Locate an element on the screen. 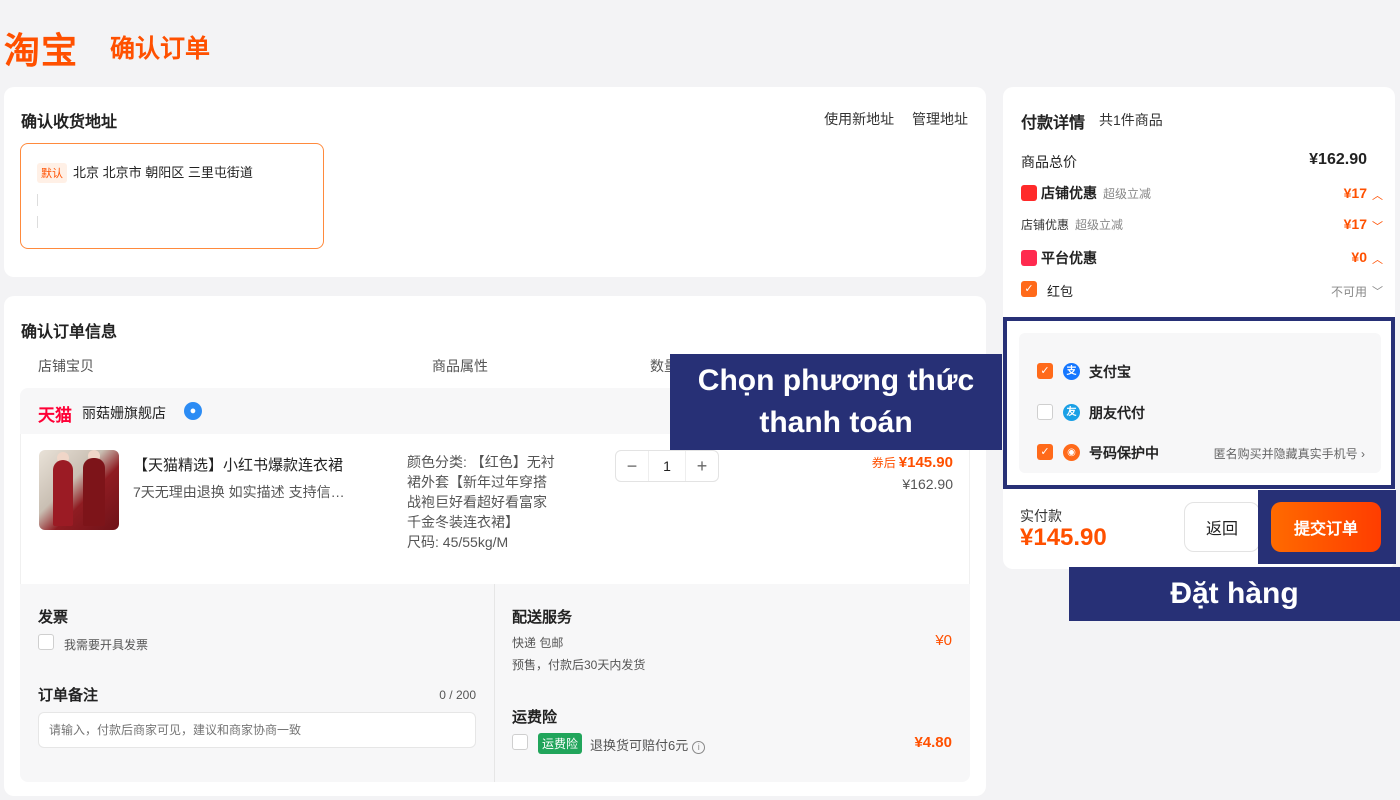  page-title: 确认订单 is located at coordinates (160, 49).